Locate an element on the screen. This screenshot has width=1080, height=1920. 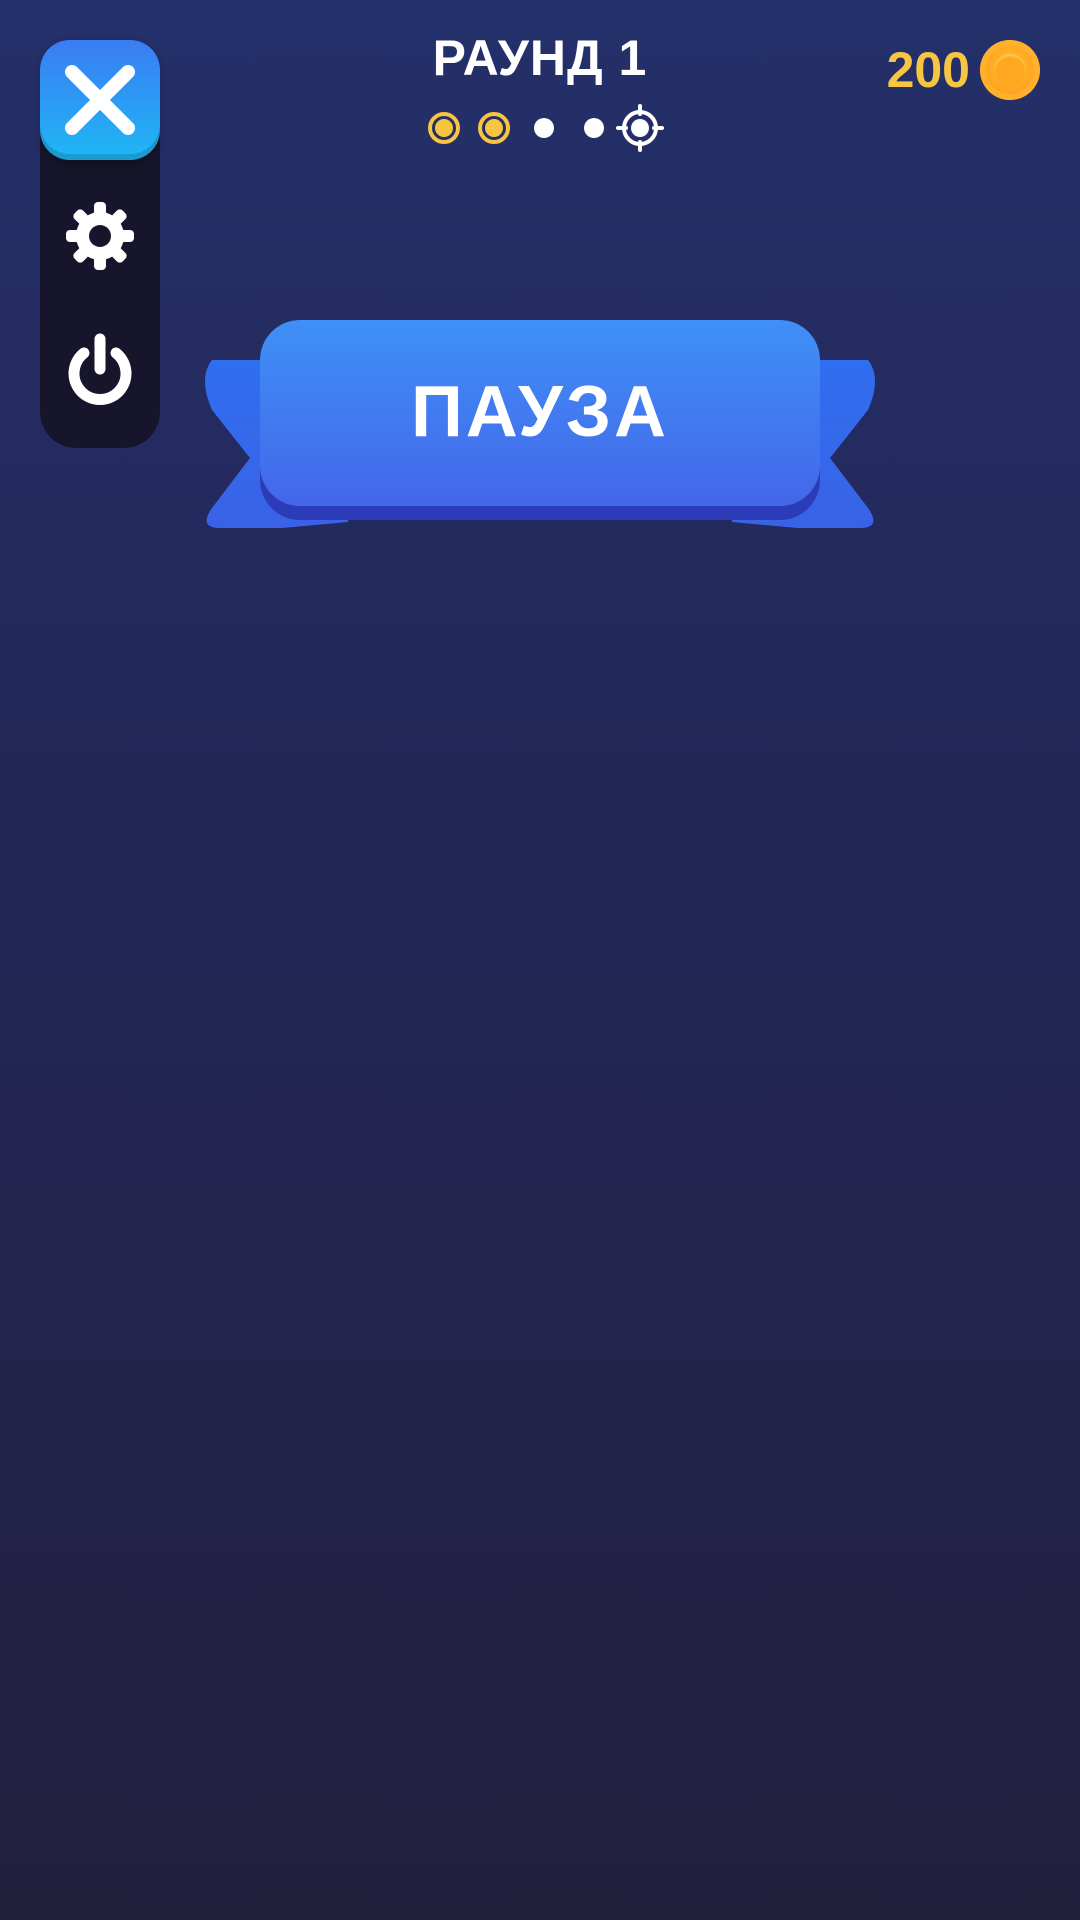
power-icon is located at coordinates (100, 369).